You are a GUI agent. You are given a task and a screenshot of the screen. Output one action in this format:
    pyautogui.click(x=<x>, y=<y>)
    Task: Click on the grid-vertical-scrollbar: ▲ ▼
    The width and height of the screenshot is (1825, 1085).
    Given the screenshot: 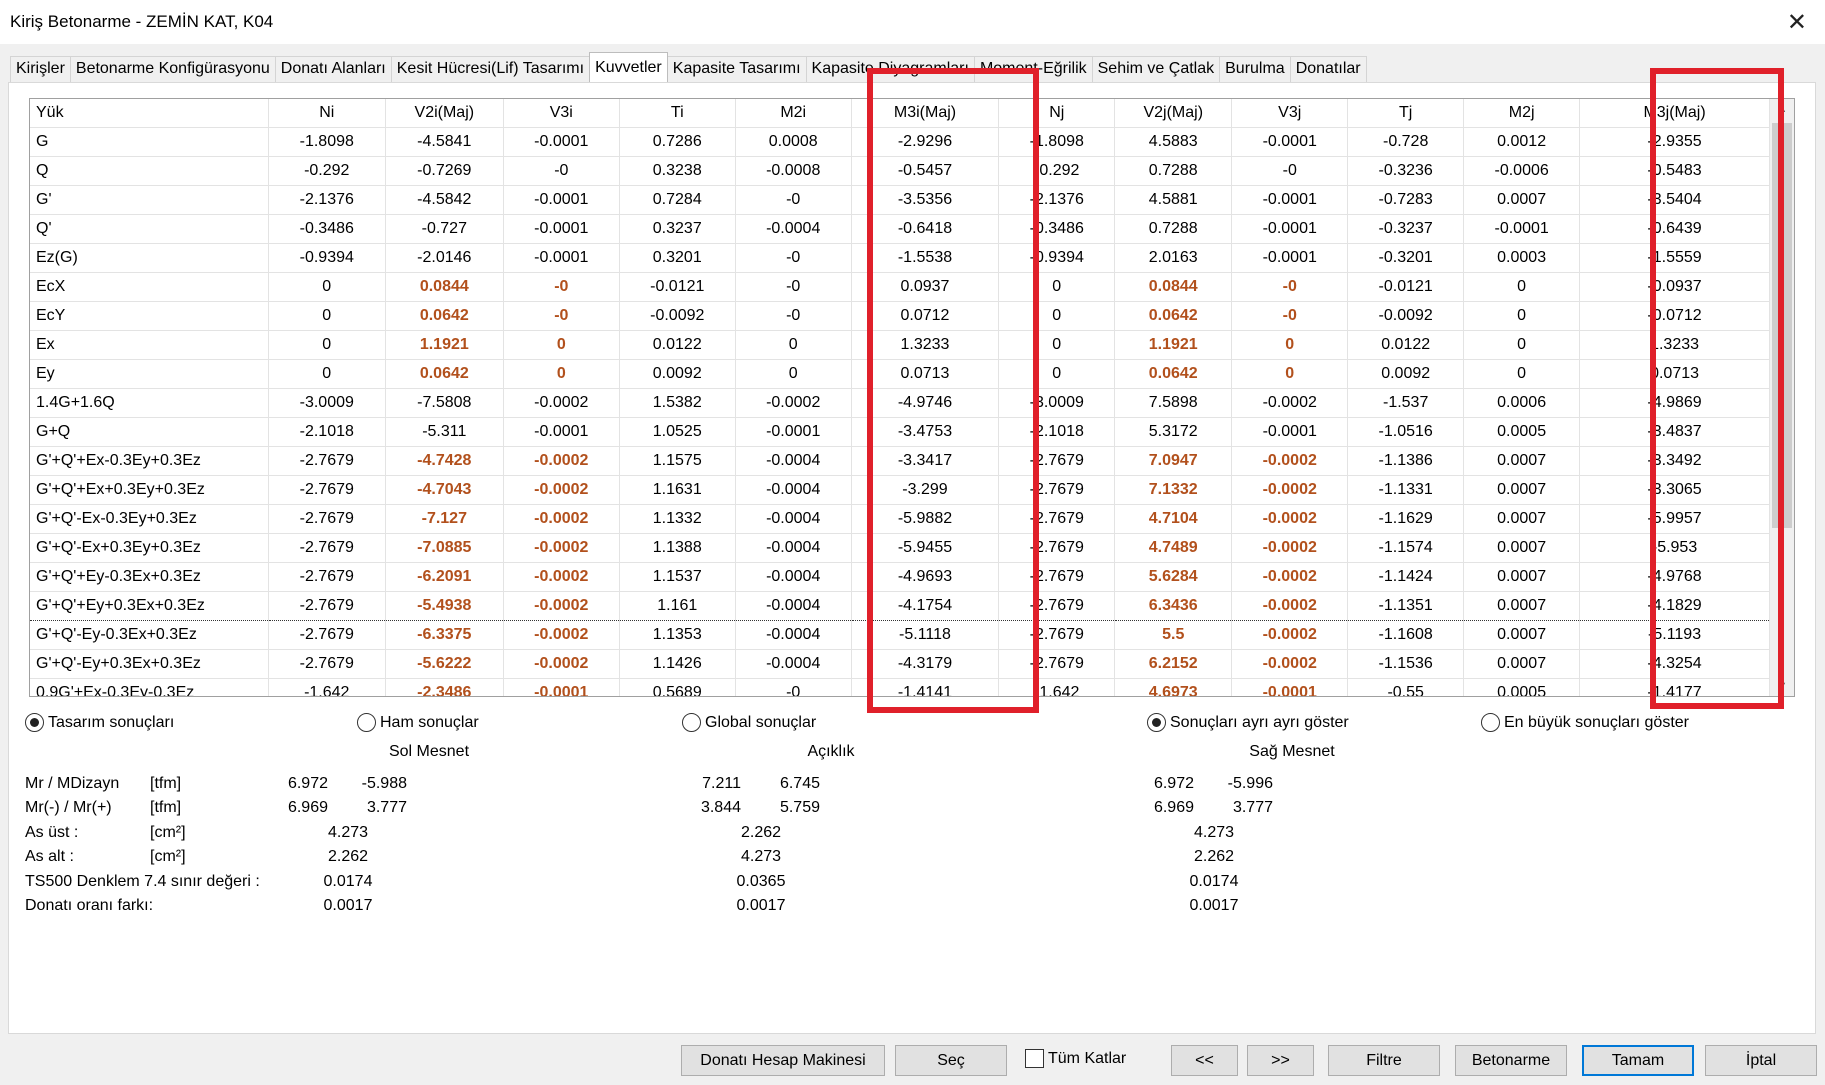 What is the action you would take?
    pyautogui.click(x=1782, y=397)
    